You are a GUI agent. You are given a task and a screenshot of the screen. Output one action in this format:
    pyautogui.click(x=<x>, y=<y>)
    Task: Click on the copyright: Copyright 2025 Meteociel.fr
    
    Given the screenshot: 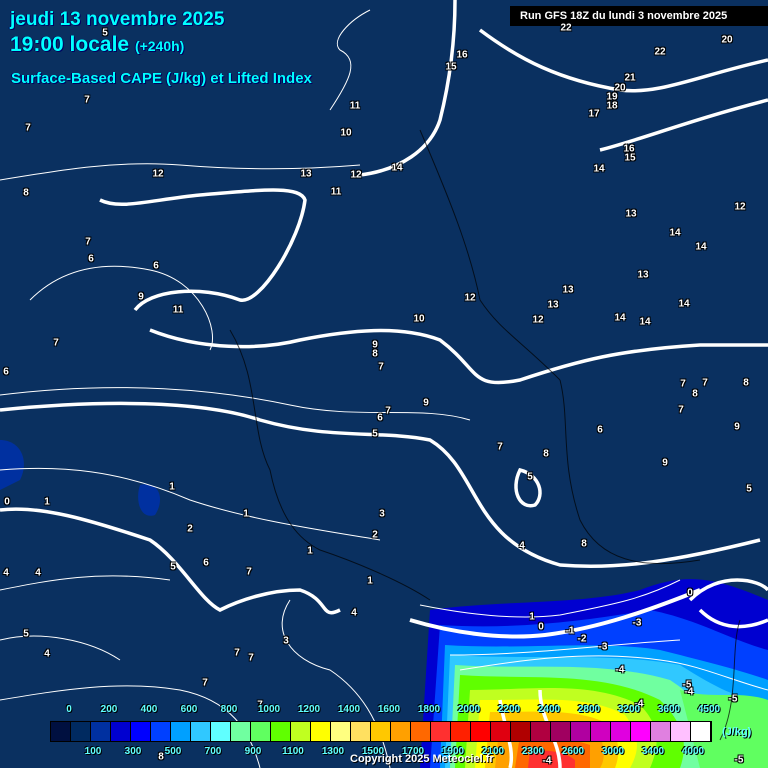 What is the action you would take?
    pyautogui.click(x=422, y=759)
    